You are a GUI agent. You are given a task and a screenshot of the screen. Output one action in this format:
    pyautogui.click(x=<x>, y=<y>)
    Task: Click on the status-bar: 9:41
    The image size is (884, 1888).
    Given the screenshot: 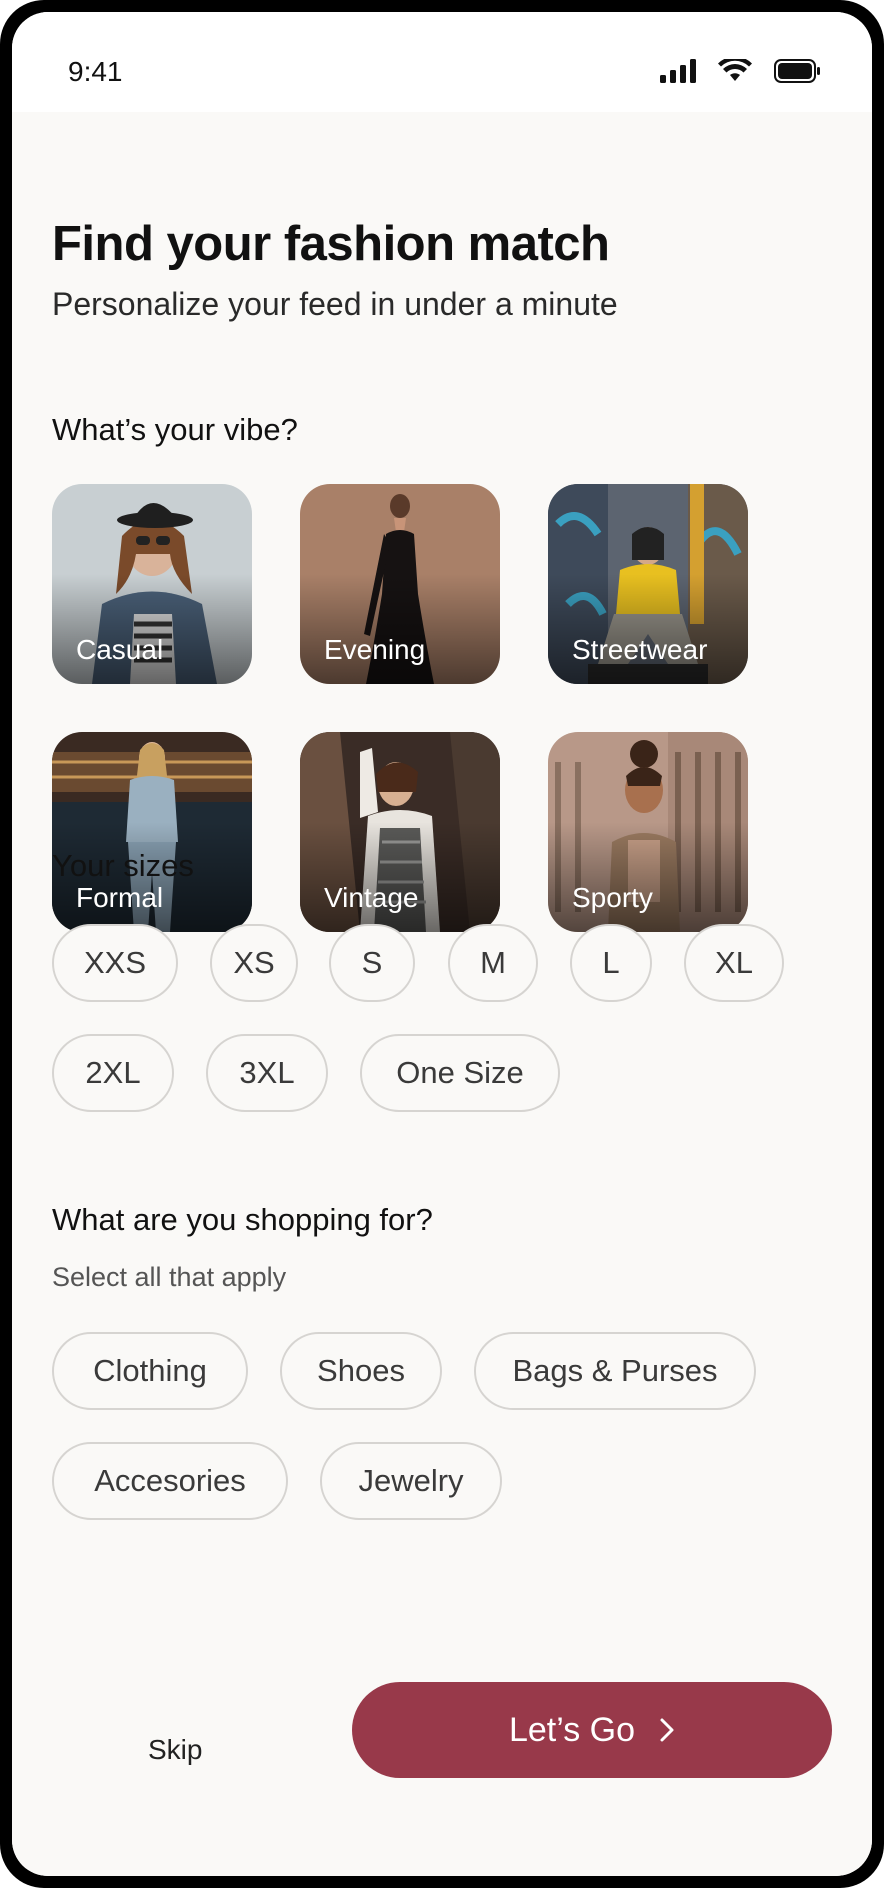 What is the action you would take?
    pyautogui.click(x=442, y=62)
    